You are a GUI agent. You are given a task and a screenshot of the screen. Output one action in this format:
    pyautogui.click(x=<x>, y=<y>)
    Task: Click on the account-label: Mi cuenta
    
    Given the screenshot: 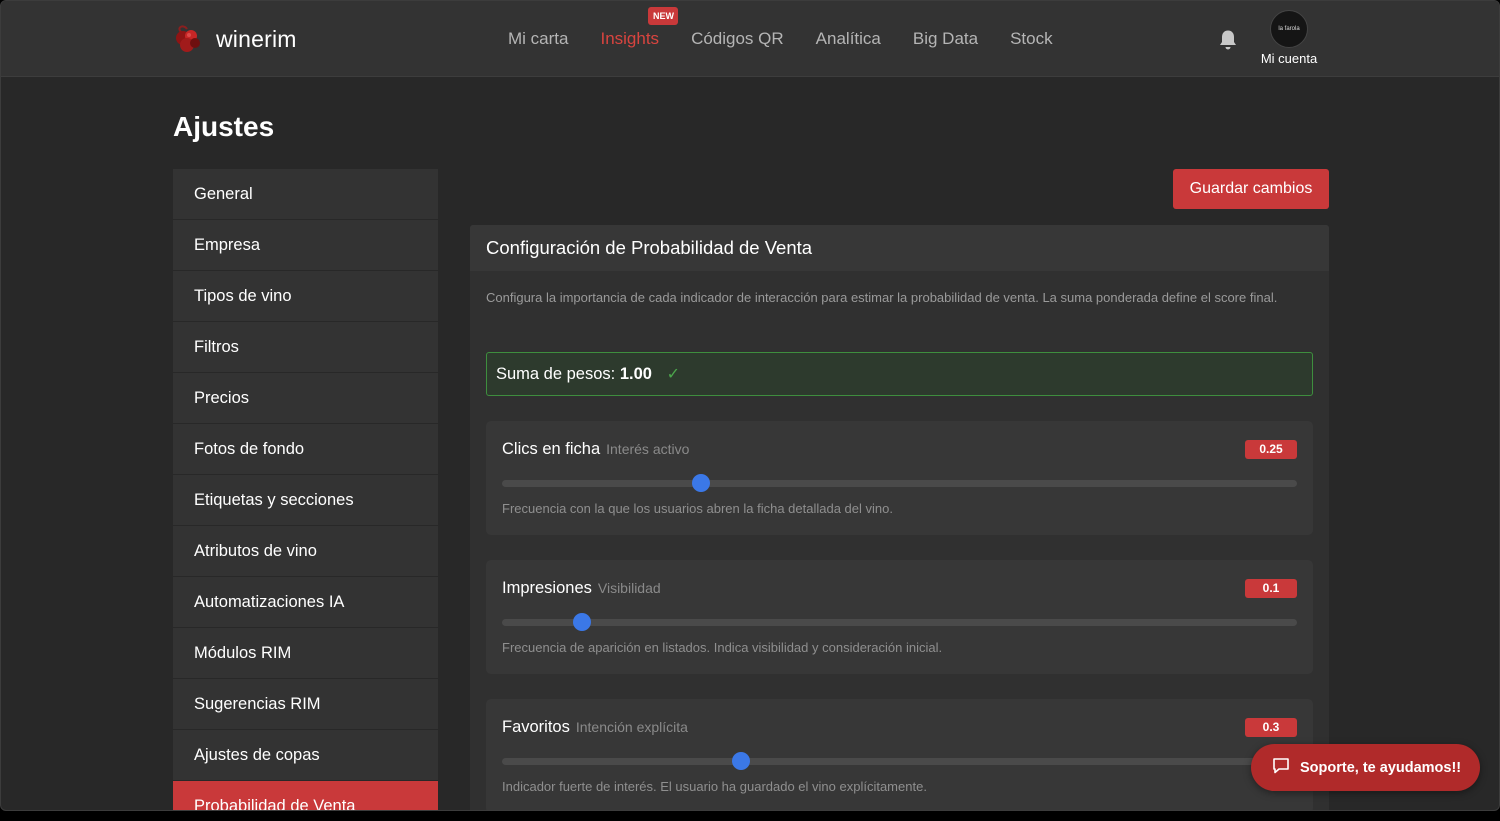 What is the action you would take?
    pyautogui.click(x=1289, y=58)
    